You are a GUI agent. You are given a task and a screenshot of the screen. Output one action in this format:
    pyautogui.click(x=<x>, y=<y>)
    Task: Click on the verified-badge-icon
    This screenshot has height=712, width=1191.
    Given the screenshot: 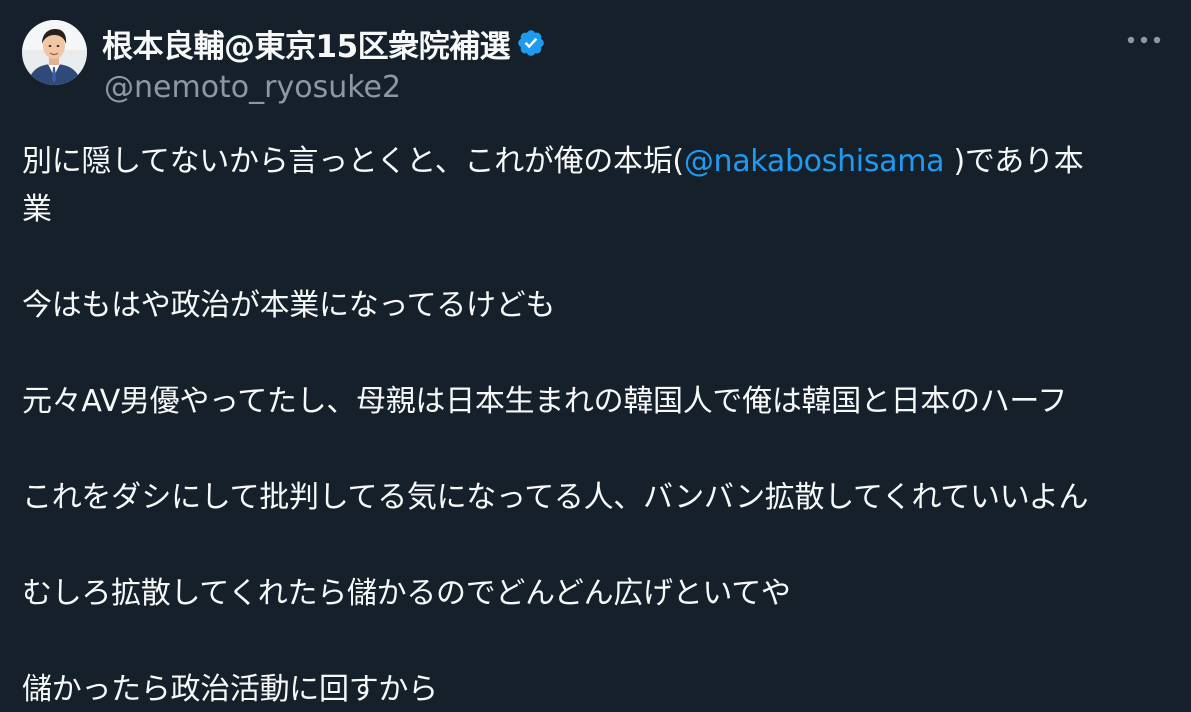 What is the action you would take?
    pyautogui.click(x=531, y=43)
    